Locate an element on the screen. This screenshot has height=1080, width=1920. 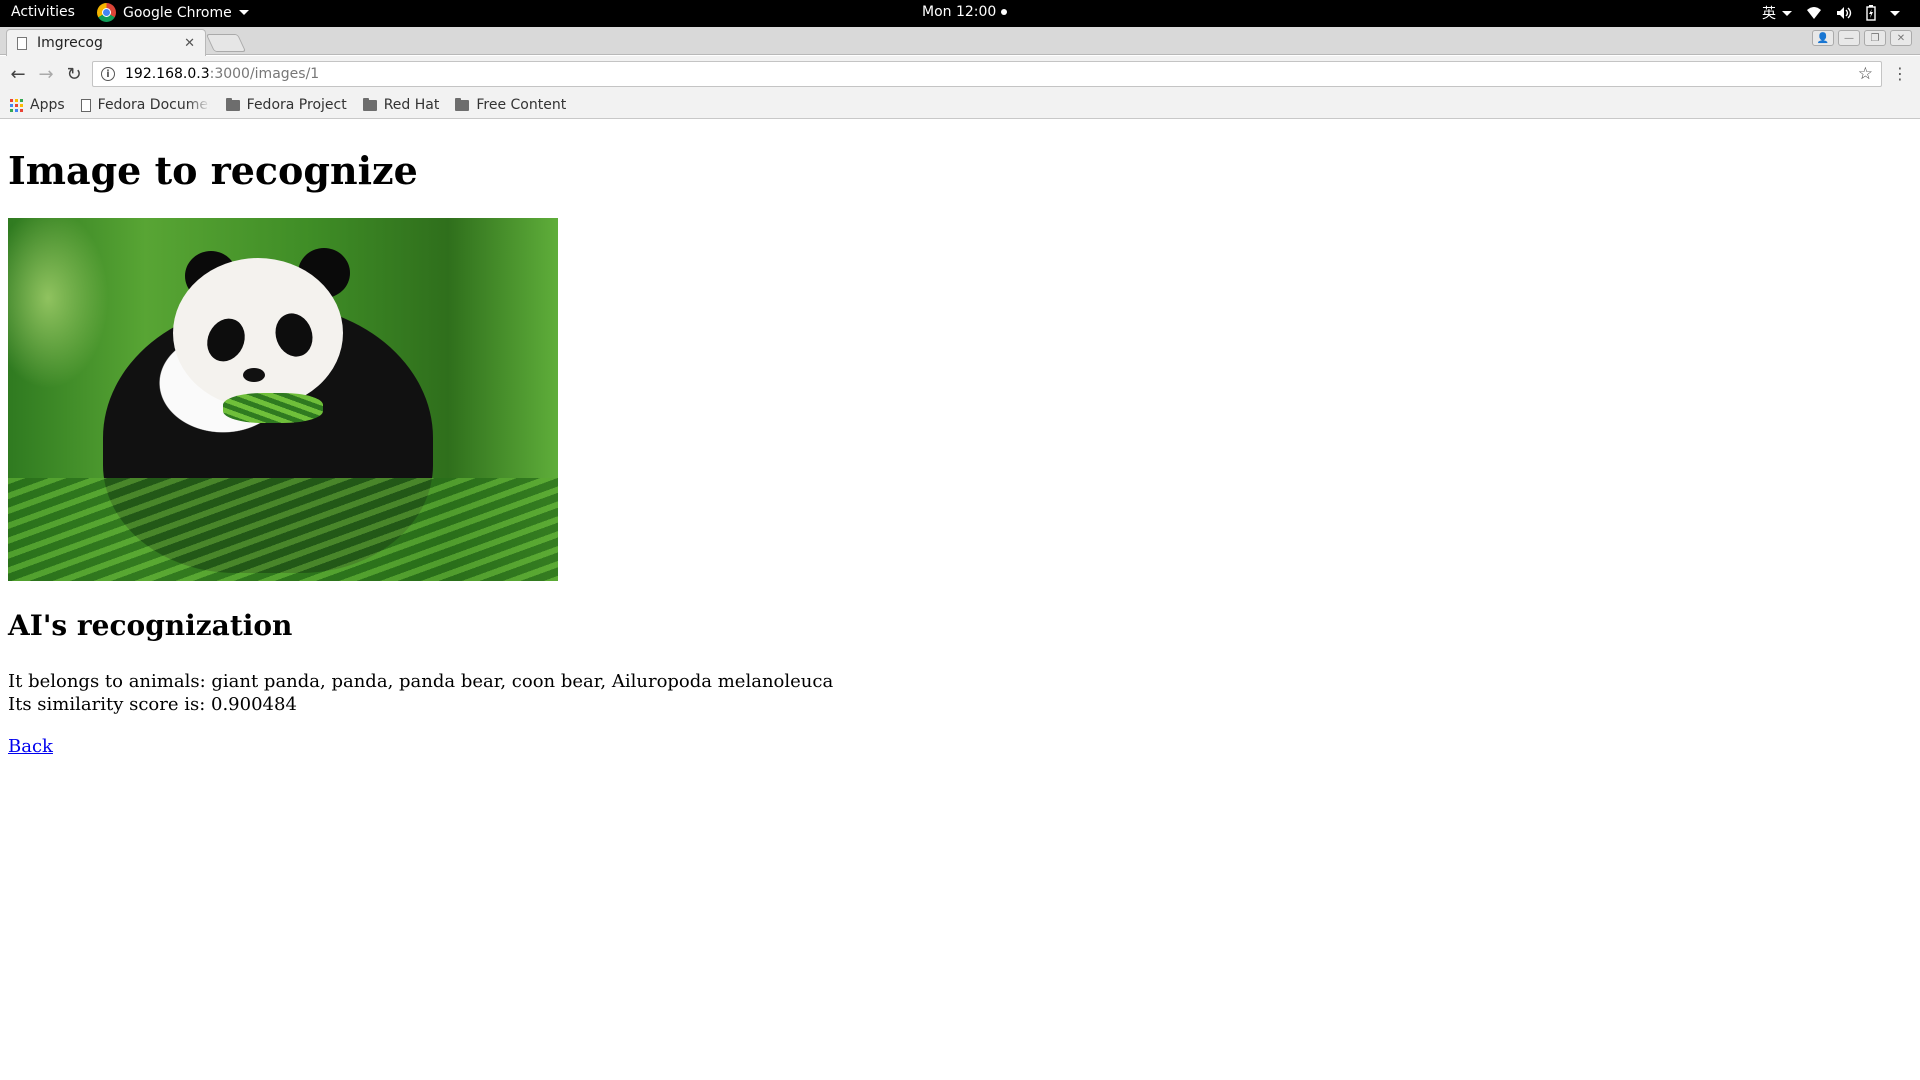
notification-dot-icon is located at coordinates (1004, 12).